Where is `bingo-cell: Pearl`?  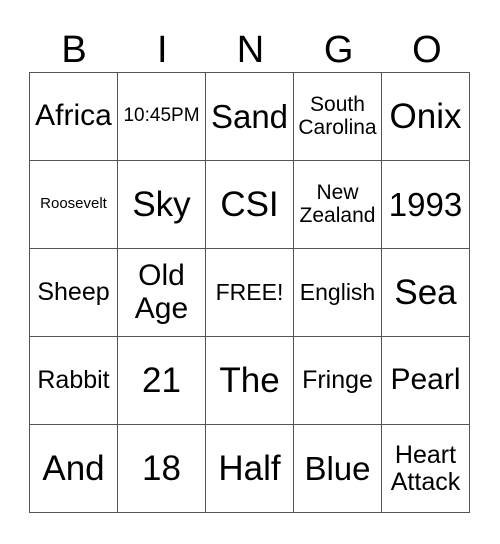
bingo-cell: Pearl is located at coordinates (425, 380).